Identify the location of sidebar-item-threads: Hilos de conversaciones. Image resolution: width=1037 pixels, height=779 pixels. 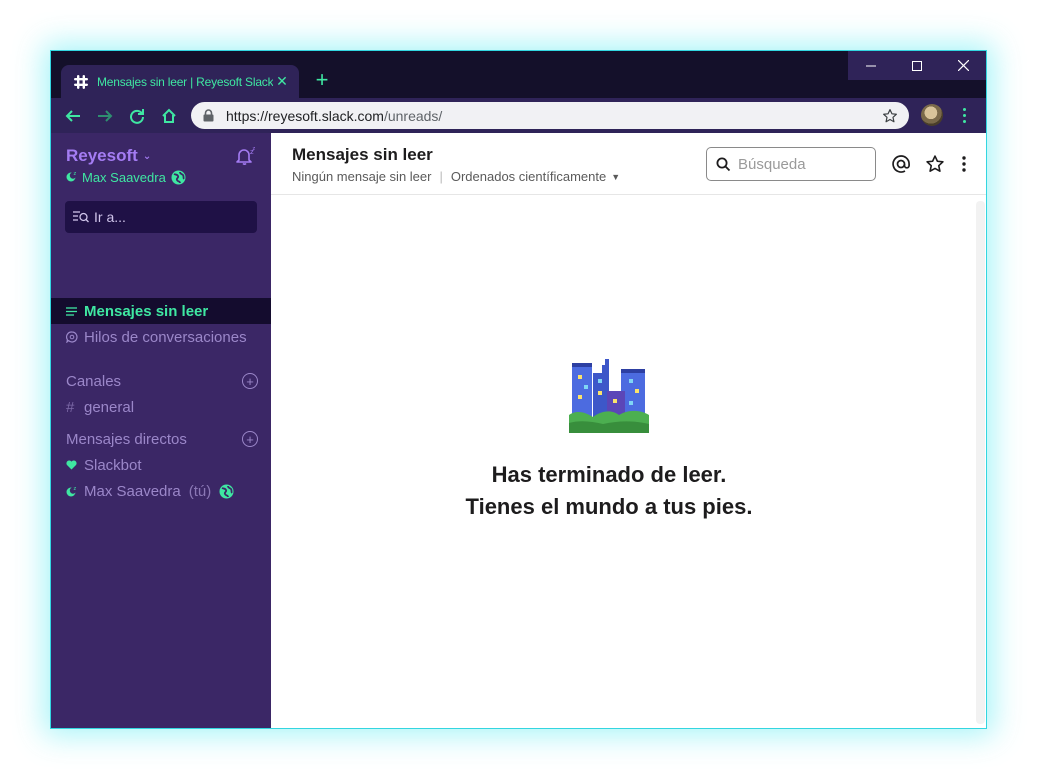
(161, 337).